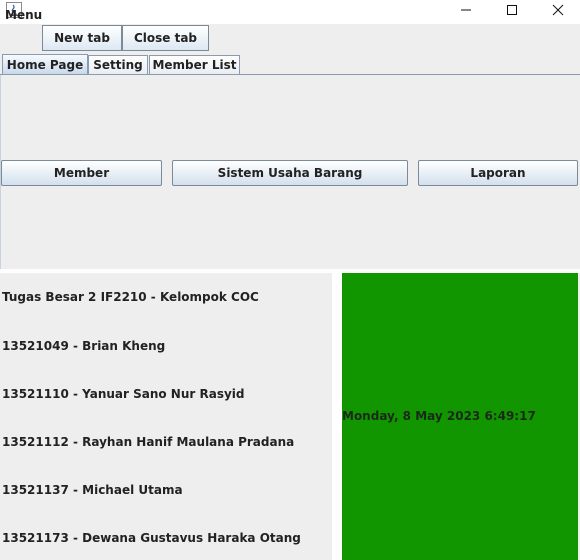 Image resolution: width=580 pixels, height=560 pixels. What do you see at coordinates (337, 416) in the screenshot?
I see `vertical-divider` at bounding box center [337, 416].